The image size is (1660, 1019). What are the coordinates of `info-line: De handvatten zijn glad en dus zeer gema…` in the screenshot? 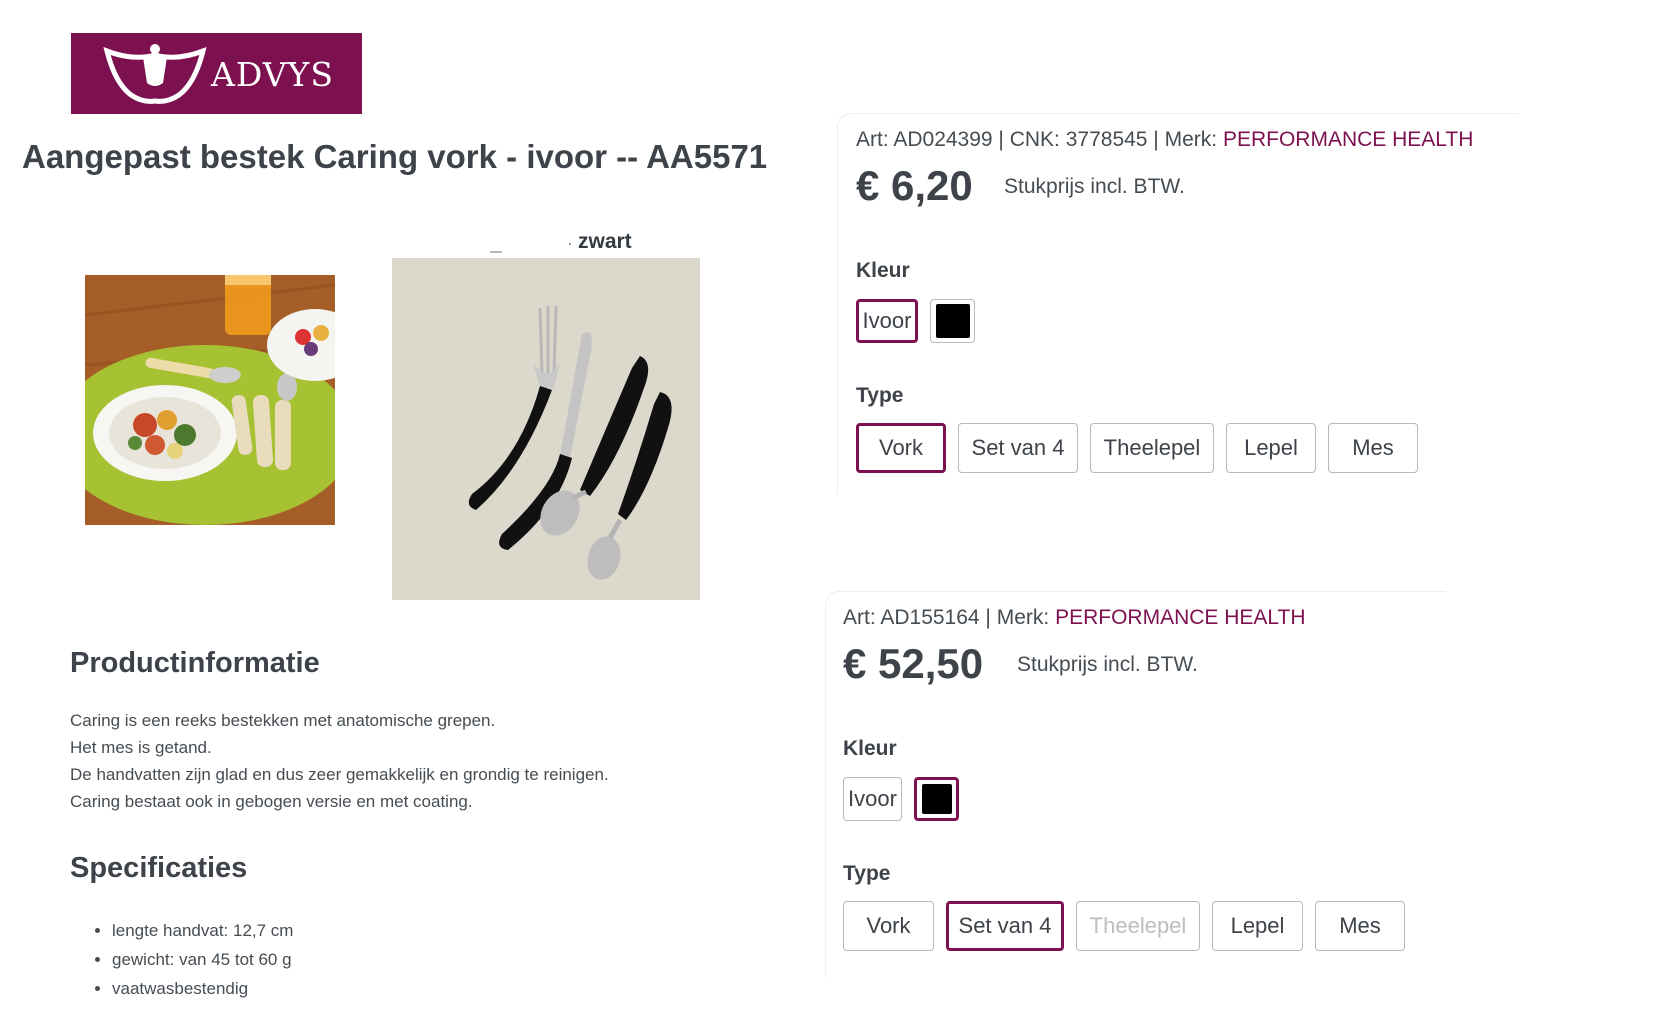 It's located at (339, 774).